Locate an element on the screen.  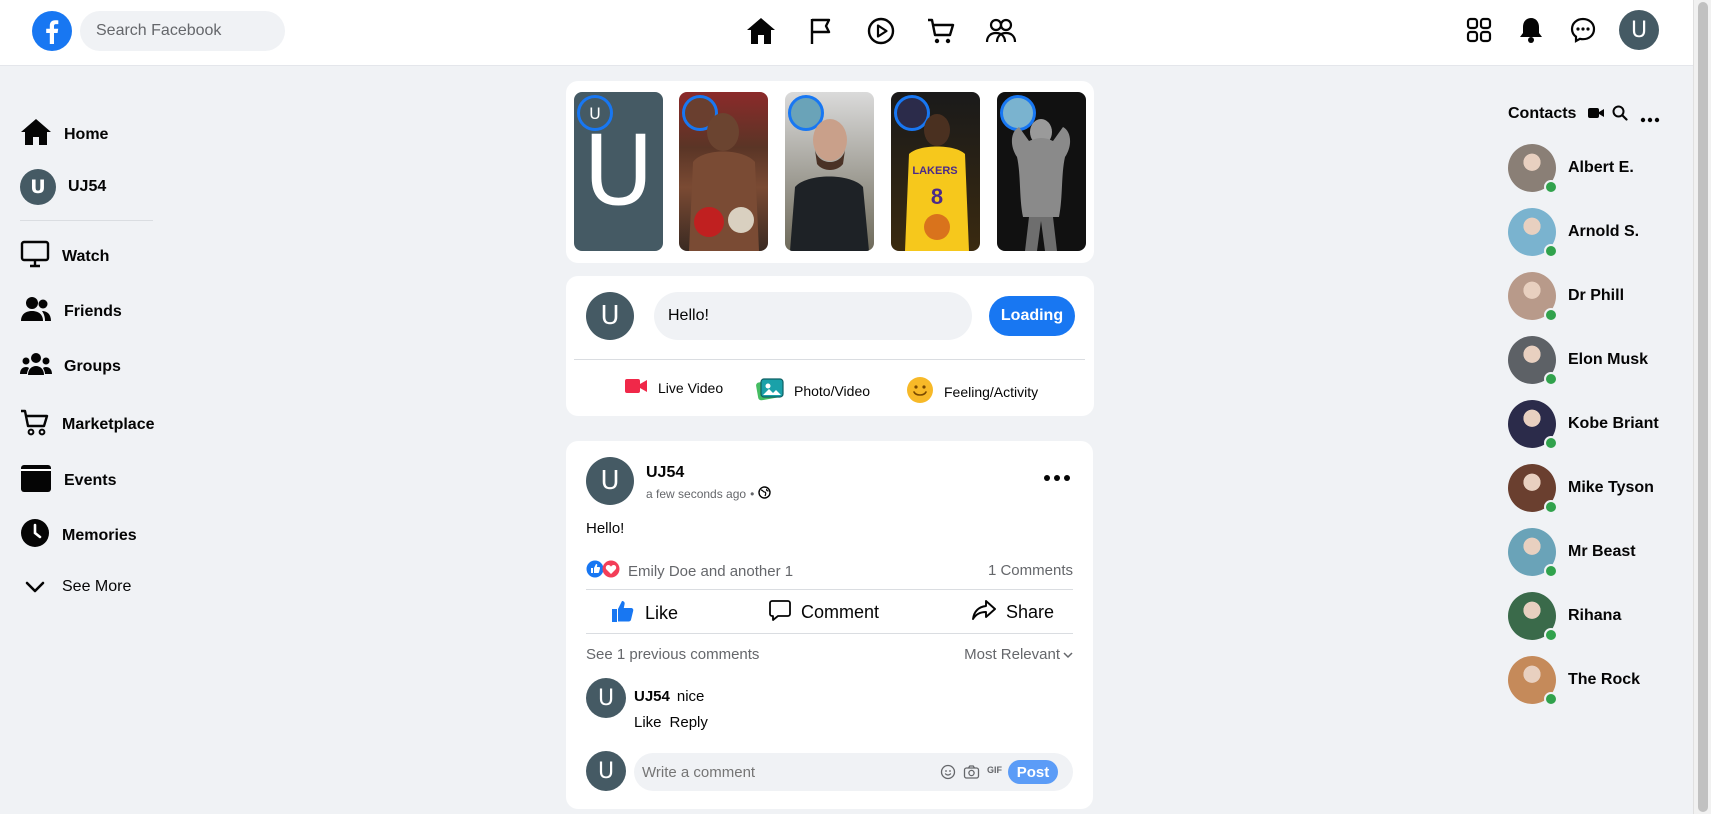
friends-icon is located at coordinates (36, 311).